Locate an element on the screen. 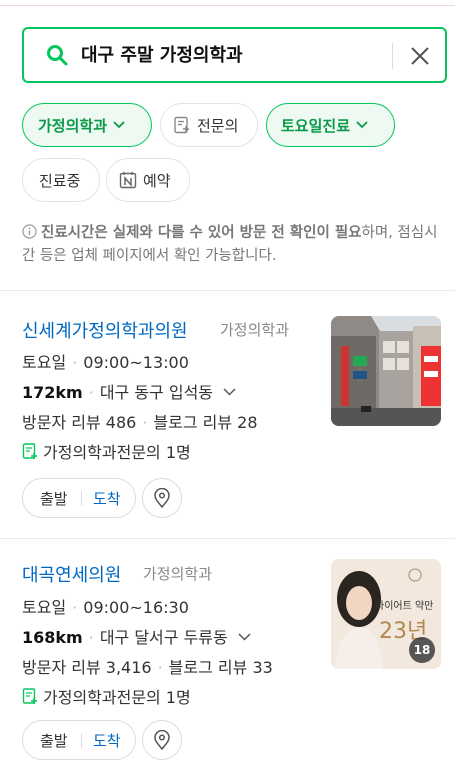 This screenshot has width=455, height=764. location-line: 168km · 대구 달서구 두류동 is located at coordinates (136, 636).